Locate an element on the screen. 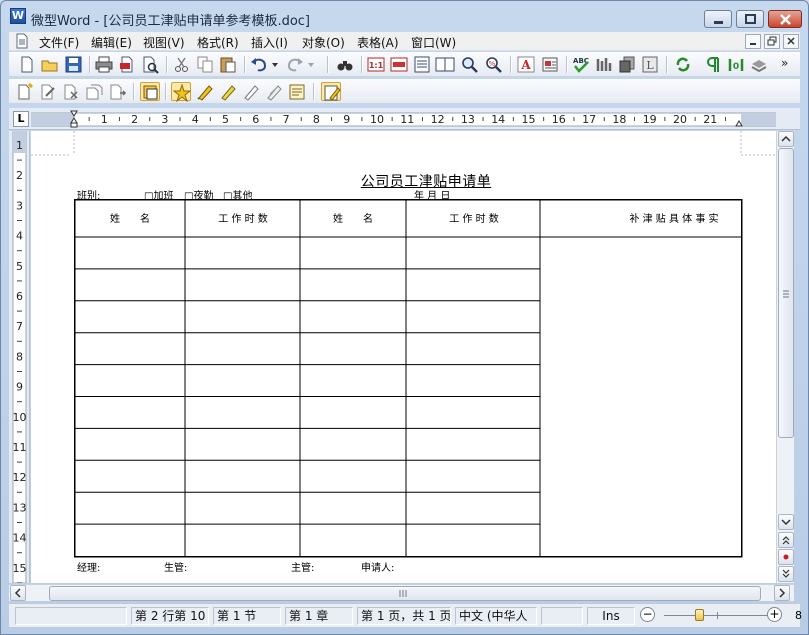 Image resolution: width=809 pixels, height=635 pixels. style-button: 0 is located at coordinates (736, 64).